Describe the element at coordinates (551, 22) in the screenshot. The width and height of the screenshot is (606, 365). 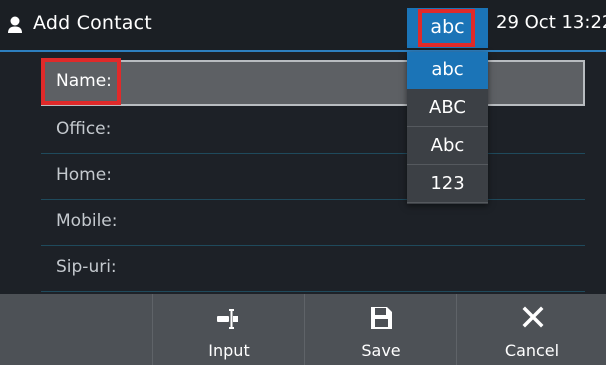
I see `datetime: 29 Oct 13:22` at that location.